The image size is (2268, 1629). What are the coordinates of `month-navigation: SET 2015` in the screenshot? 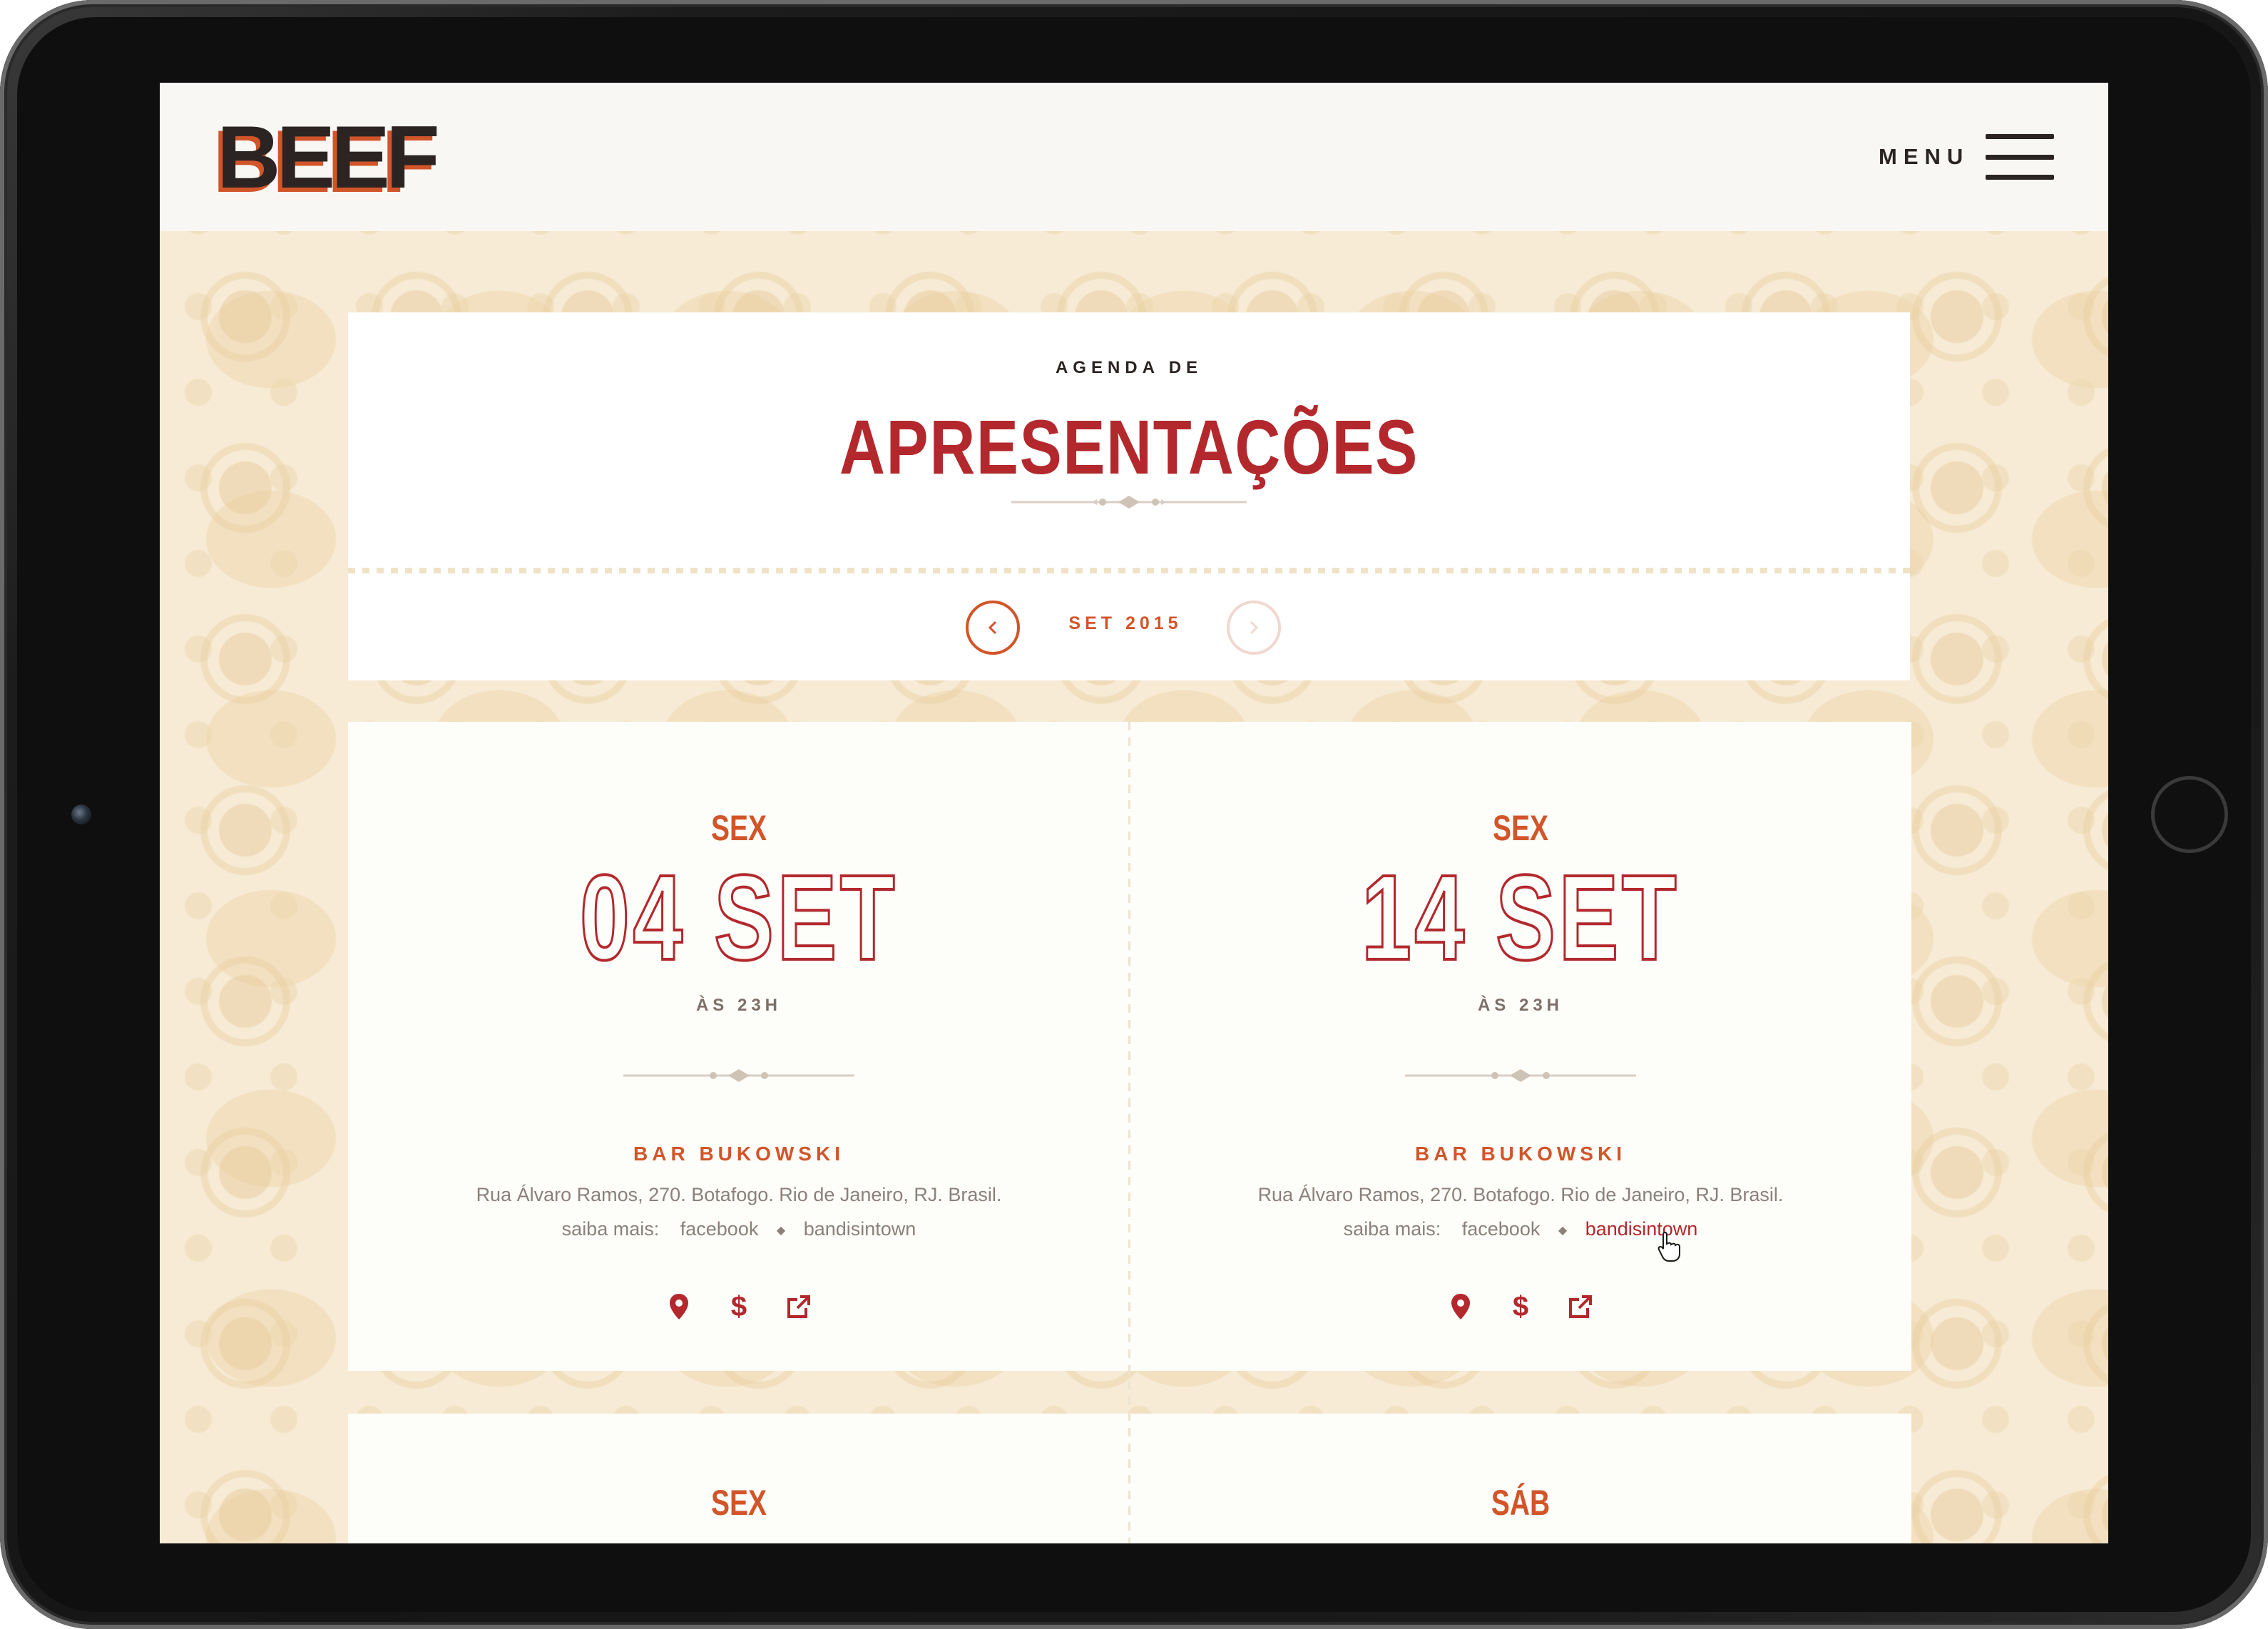 It's located at (1129, 624).